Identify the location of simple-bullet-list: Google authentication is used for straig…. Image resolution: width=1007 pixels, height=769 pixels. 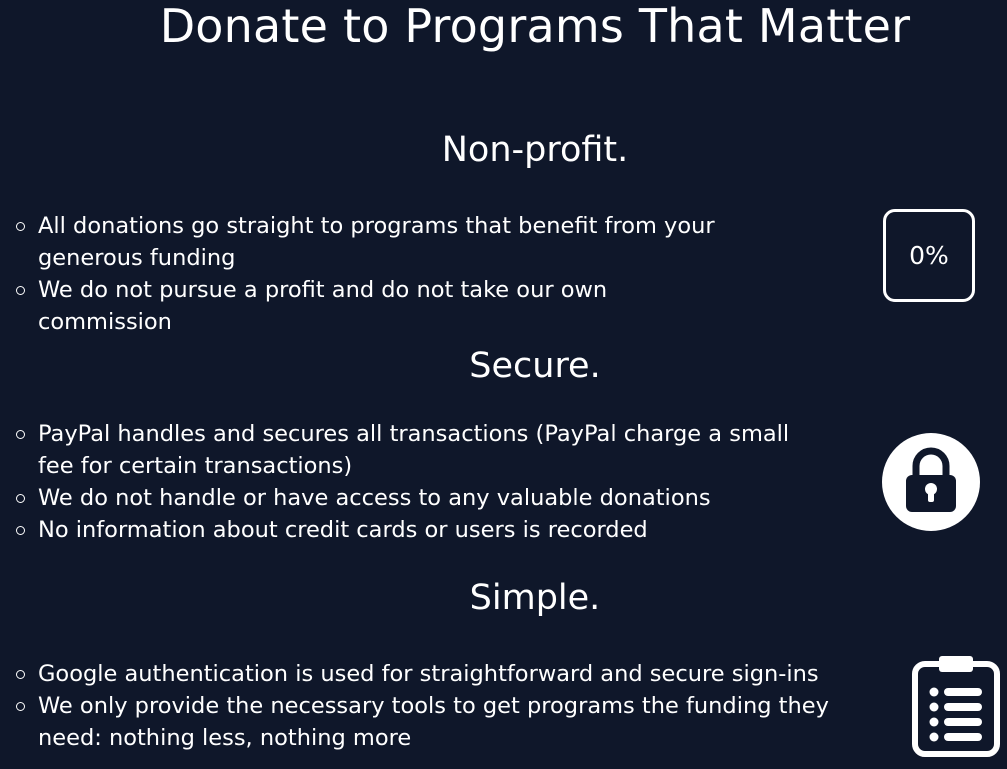
(429, 706).